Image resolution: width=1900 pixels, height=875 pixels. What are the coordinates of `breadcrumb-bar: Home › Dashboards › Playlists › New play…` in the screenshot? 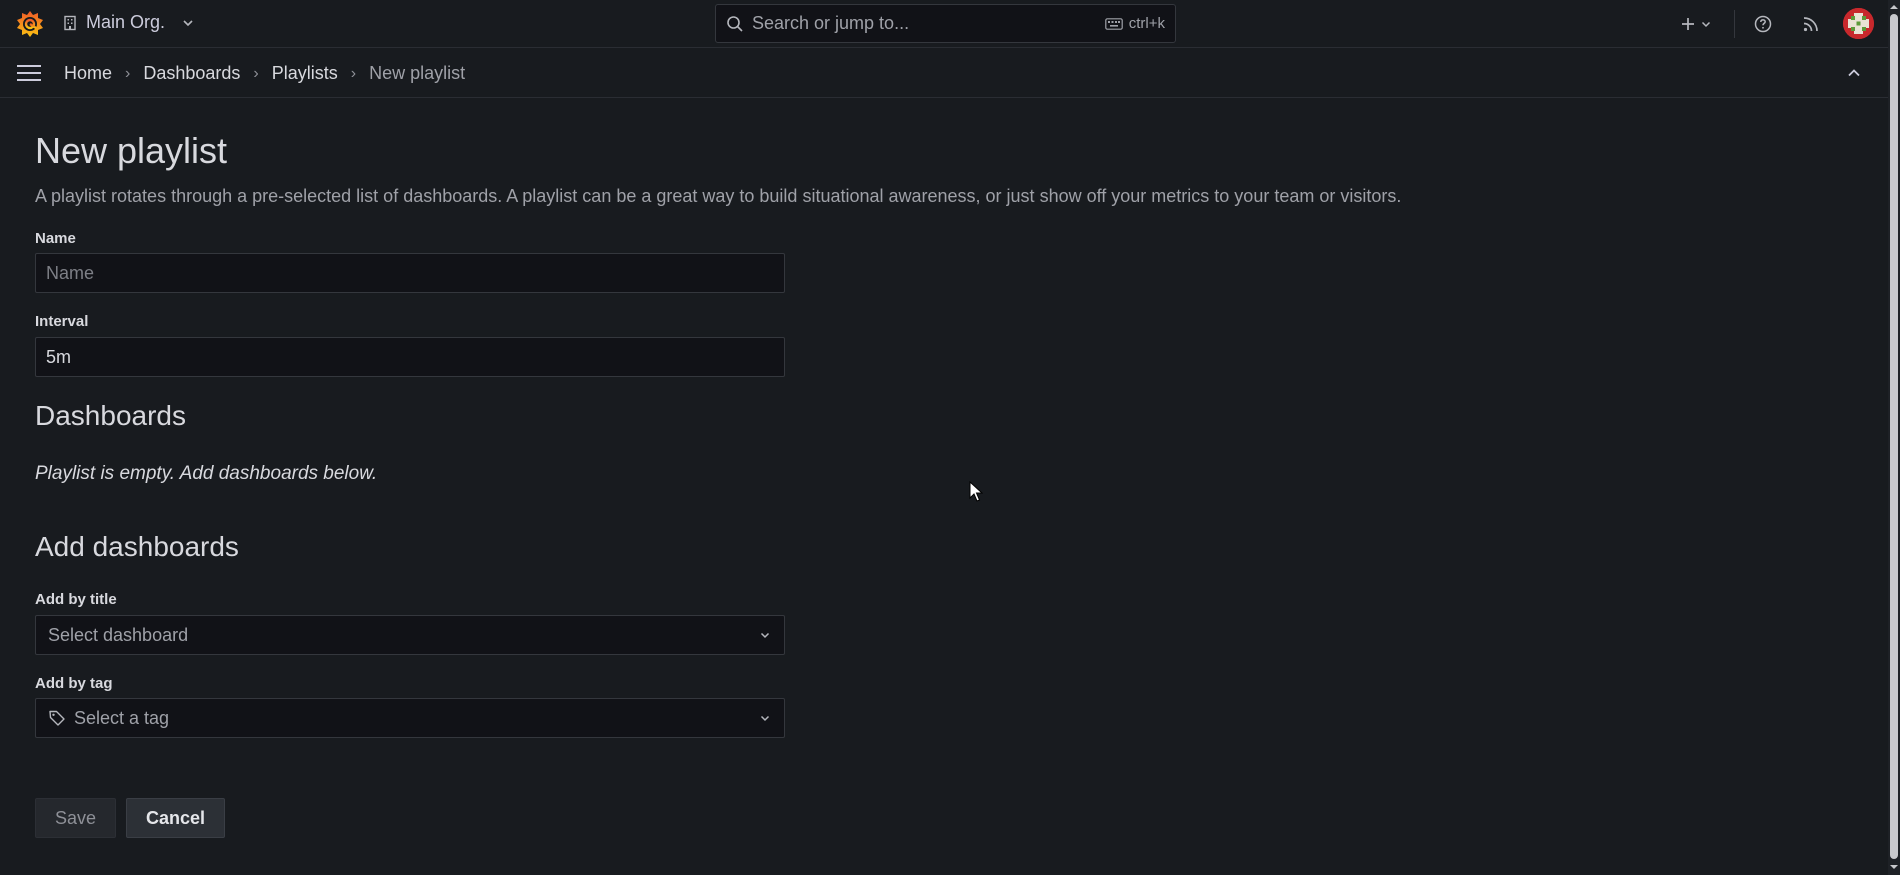 It's located at (944, 73).